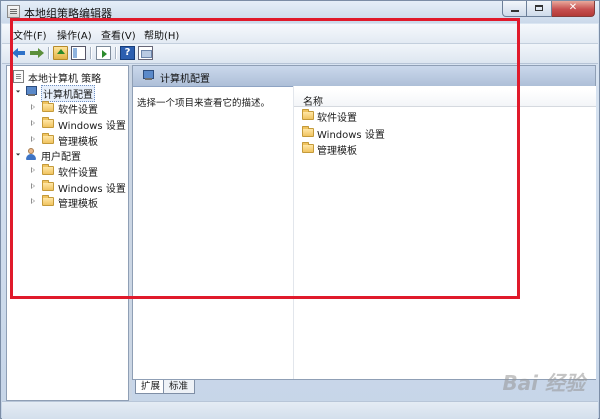  I want to click on status-bar, so click(300, 410).